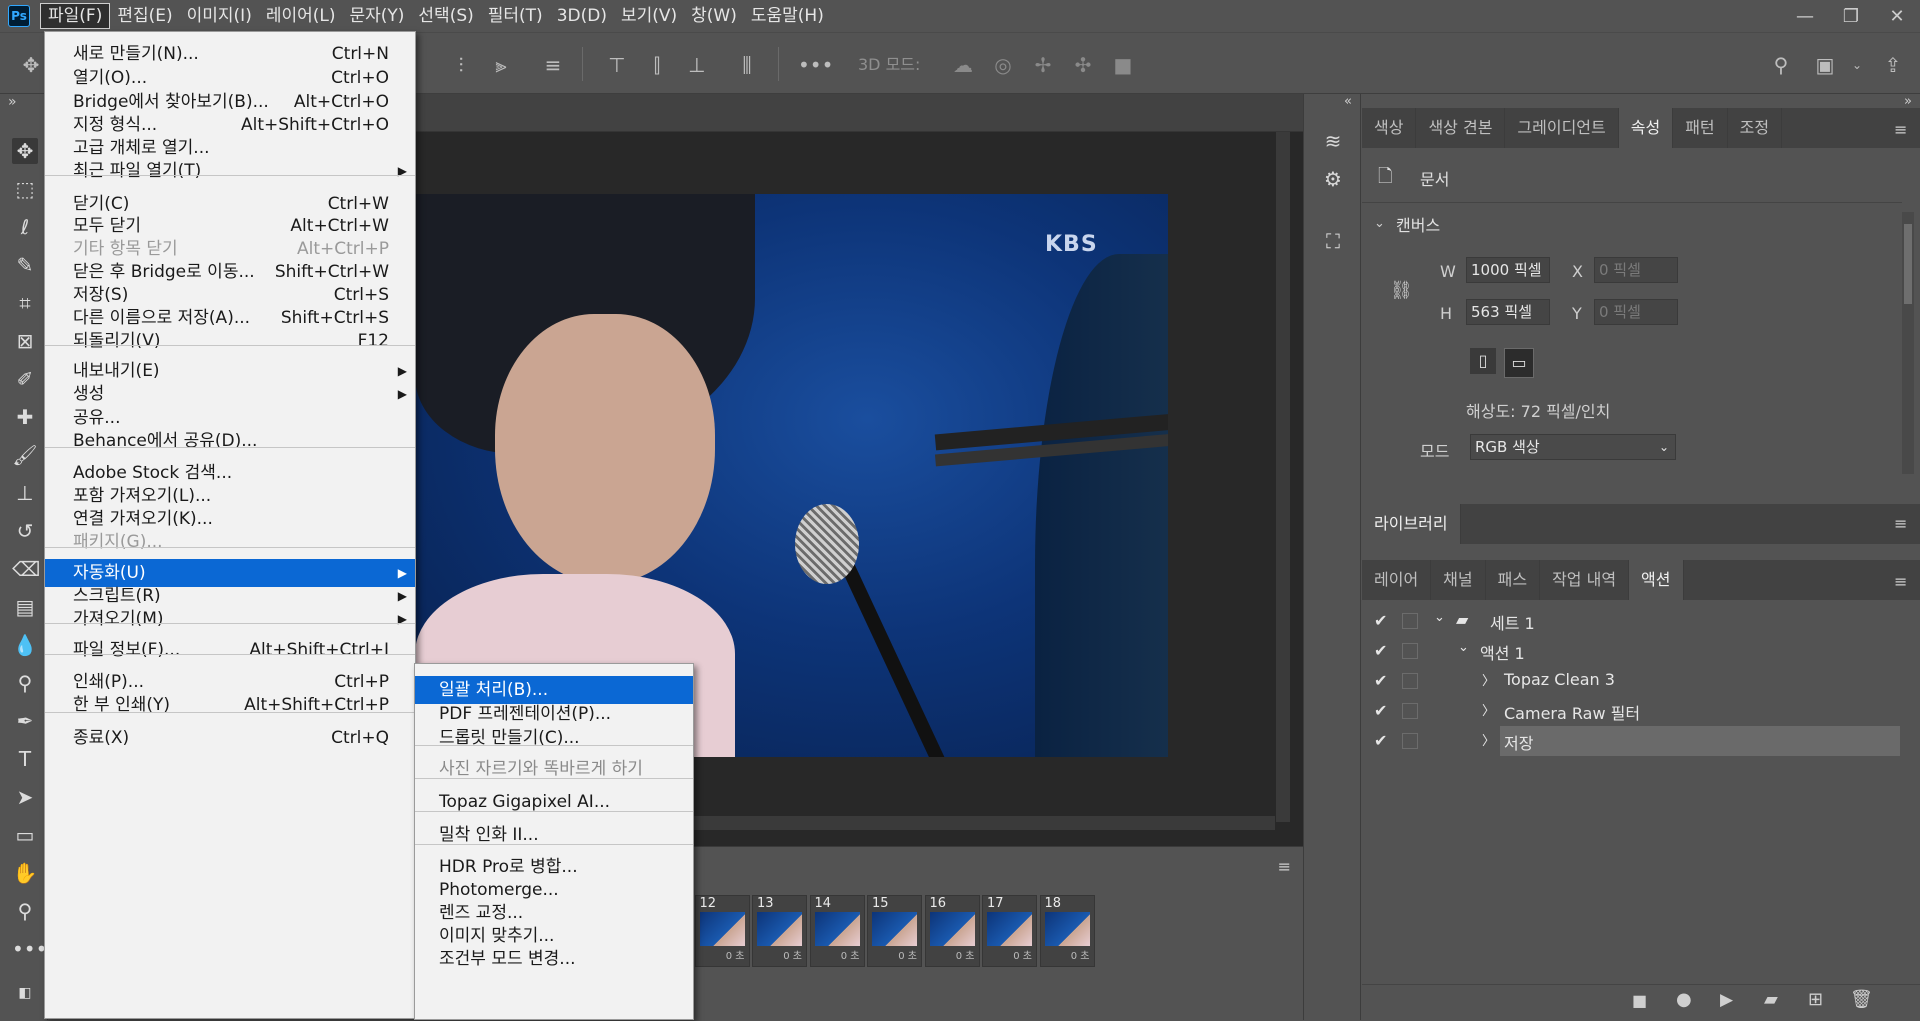 The image size is (1920, 1021). What do you see at coordinates (1067, 931) in the screenshot?
I see `timeline-frame: 18 0 초` at bounding box center [1067, 931].